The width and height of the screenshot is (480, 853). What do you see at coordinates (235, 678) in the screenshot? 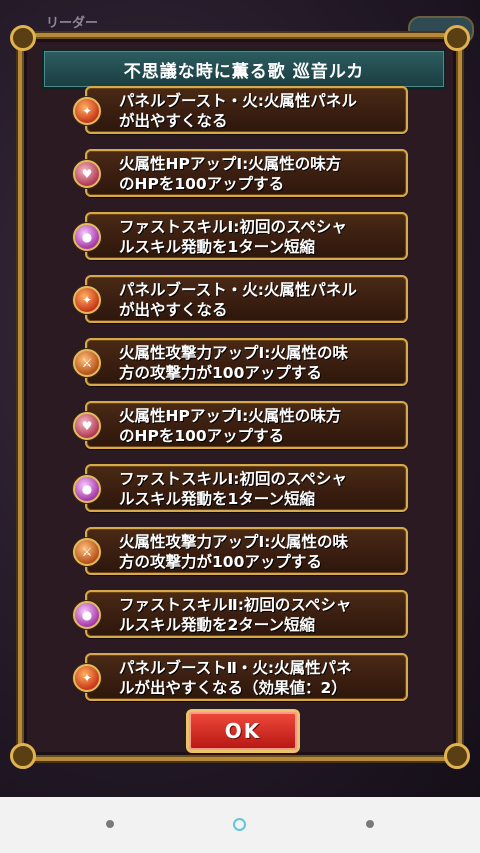
I see `skill-description: パネルブーストⅡ・火:火属性パネ ルが出やすくなる（効果値：2）` at bounding box center [235, 678].